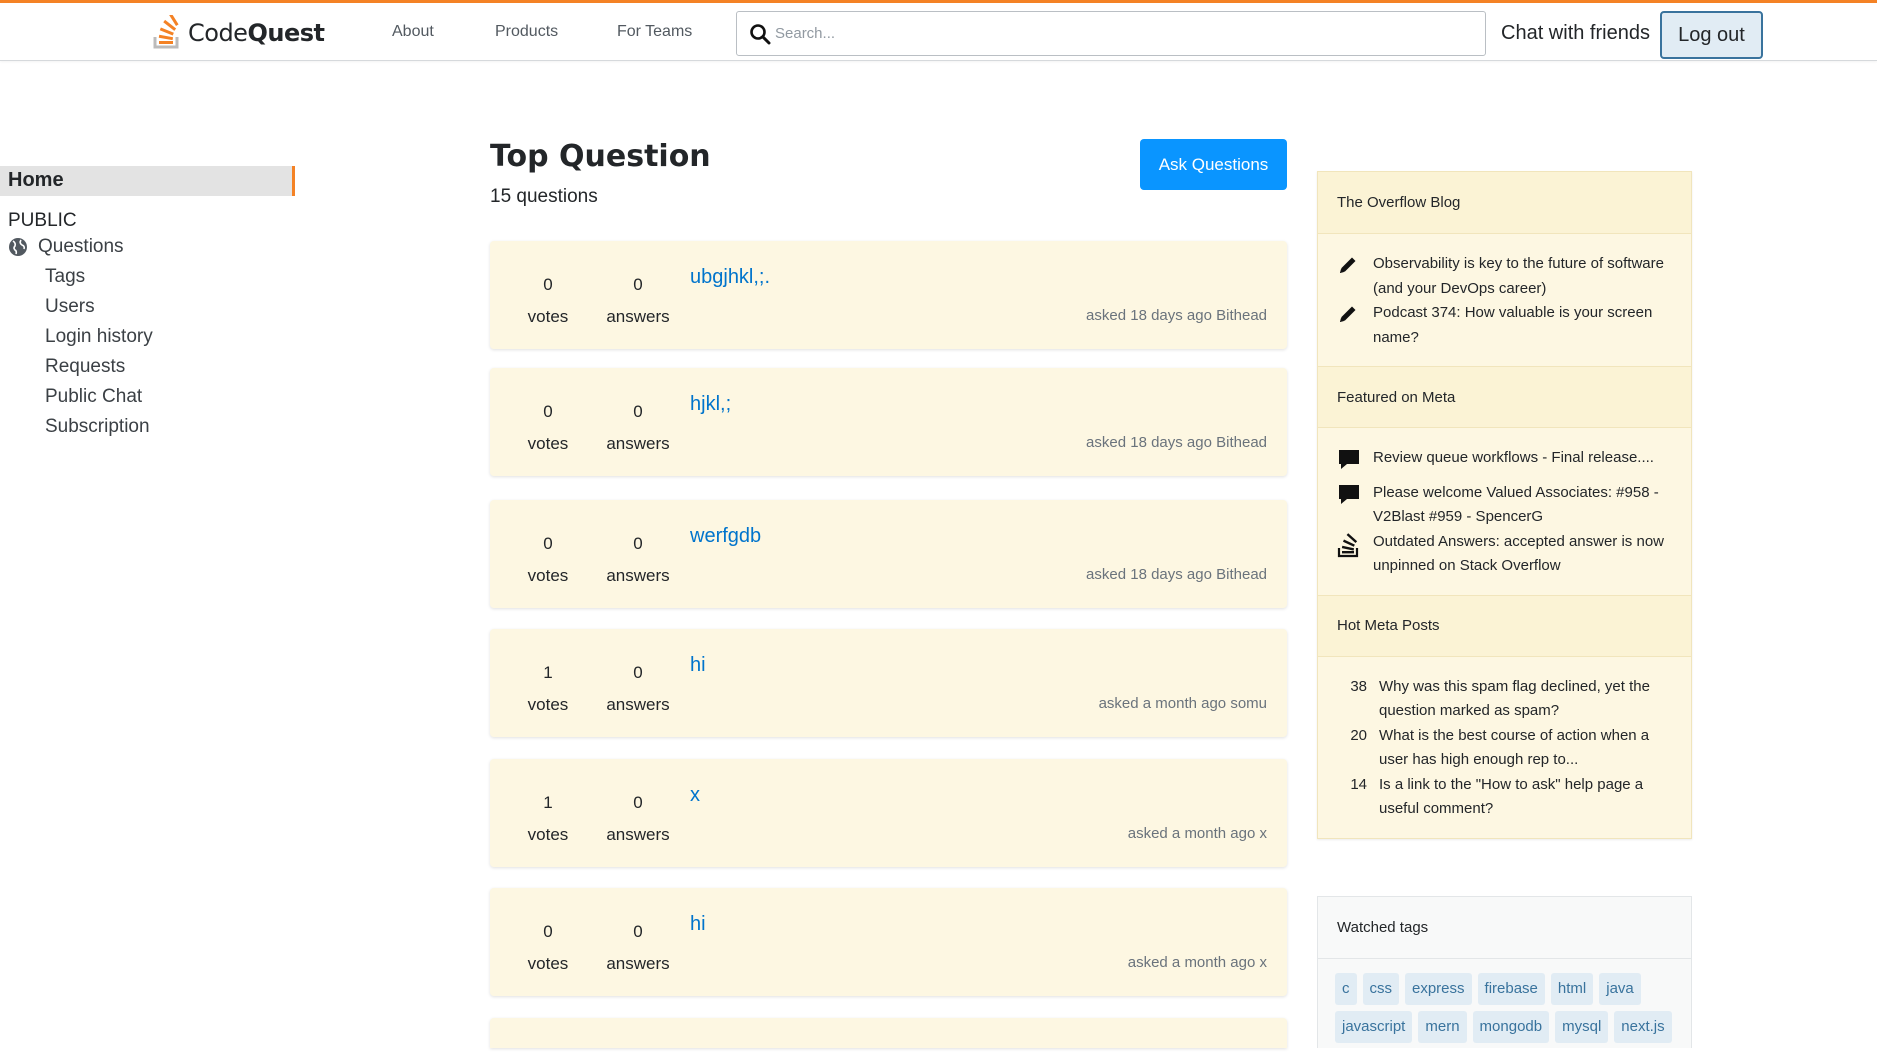  What do you see at coordinates (730, 277) in the screenshot?
I see `question-title-link: ubgjhkl,;.` at bounding box center [730, 277].